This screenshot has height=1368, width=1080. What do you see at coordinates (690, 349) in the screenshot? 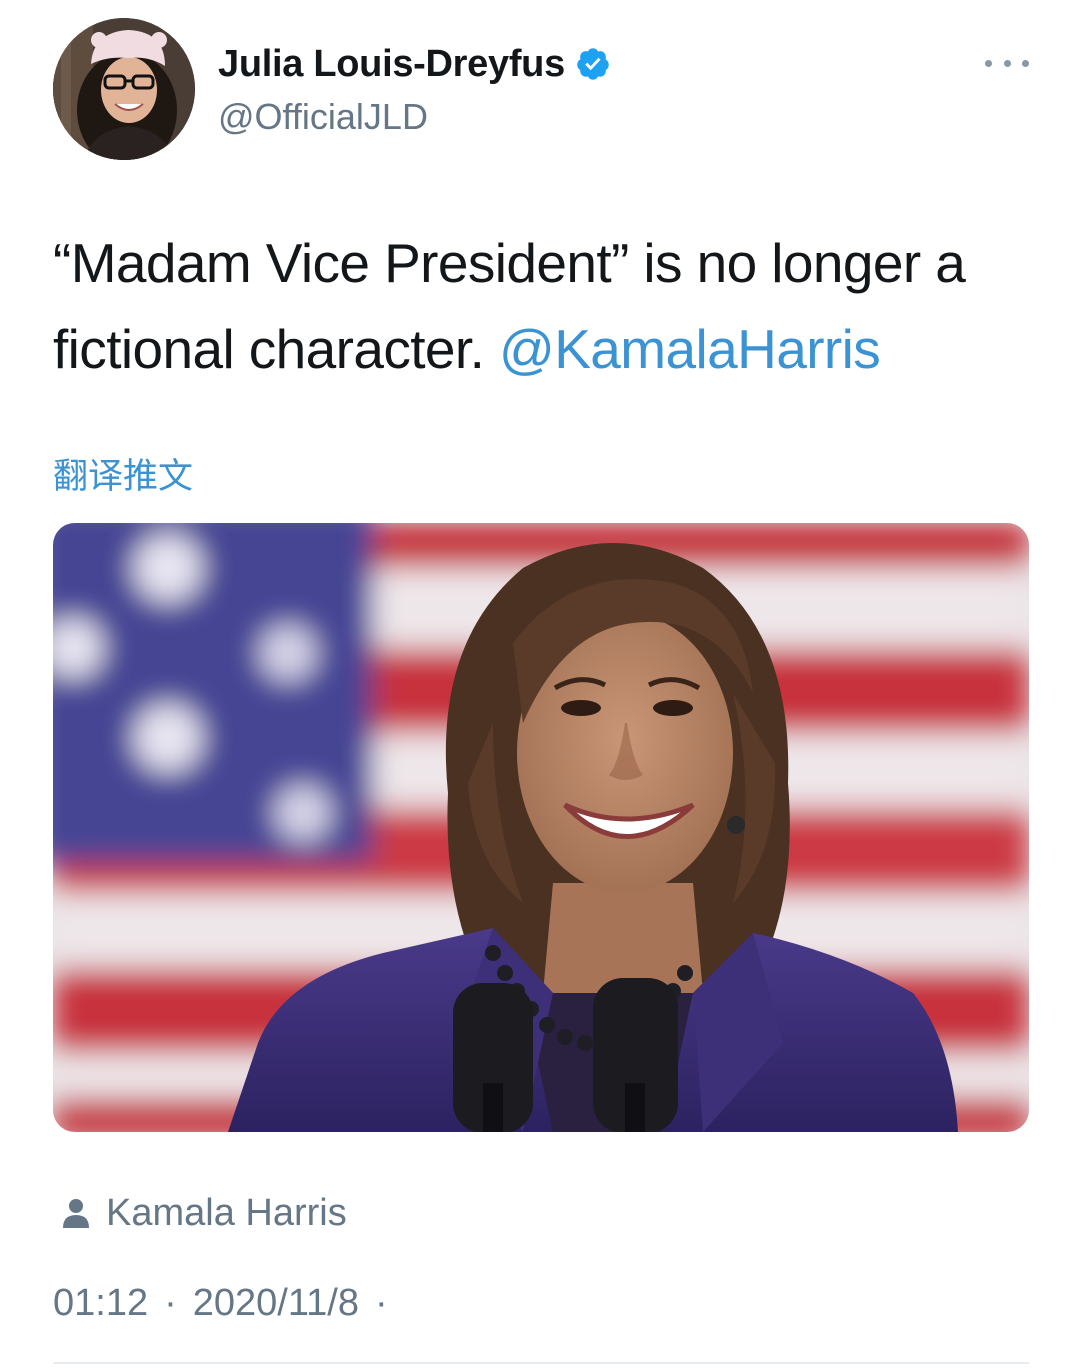
I see `mention-link: @KamalaHarris` at bounding box center [690, 349].